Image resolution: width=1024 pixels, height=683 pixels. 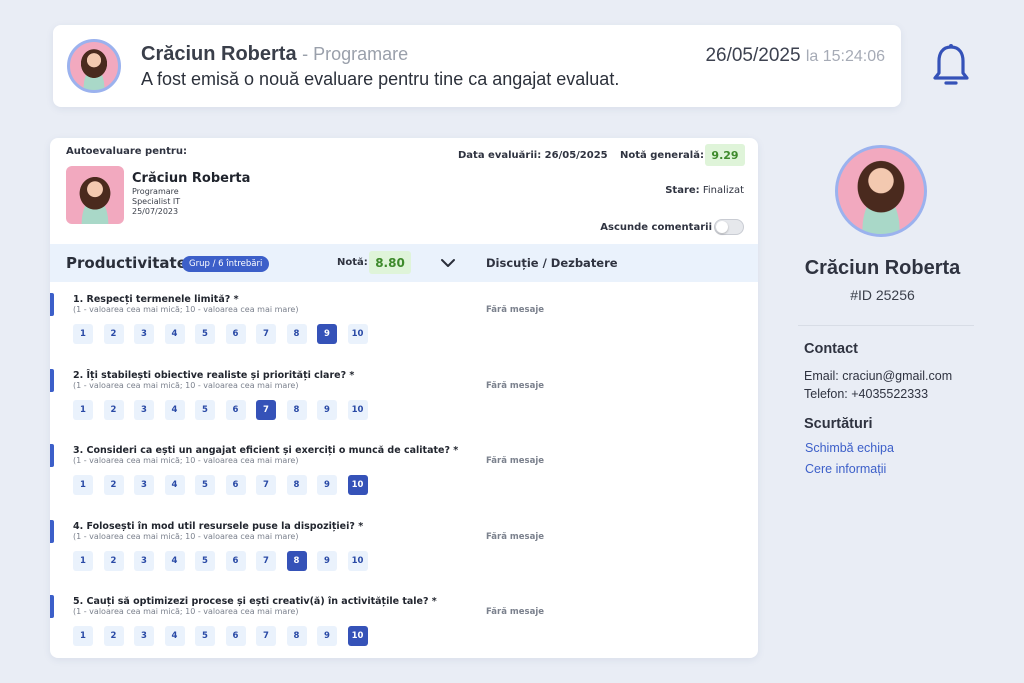 What do you see at coordinates (191, 178) in the screenshot?
I see `employee-name: Crăciun Roberta` at bounding box center [191, 178].